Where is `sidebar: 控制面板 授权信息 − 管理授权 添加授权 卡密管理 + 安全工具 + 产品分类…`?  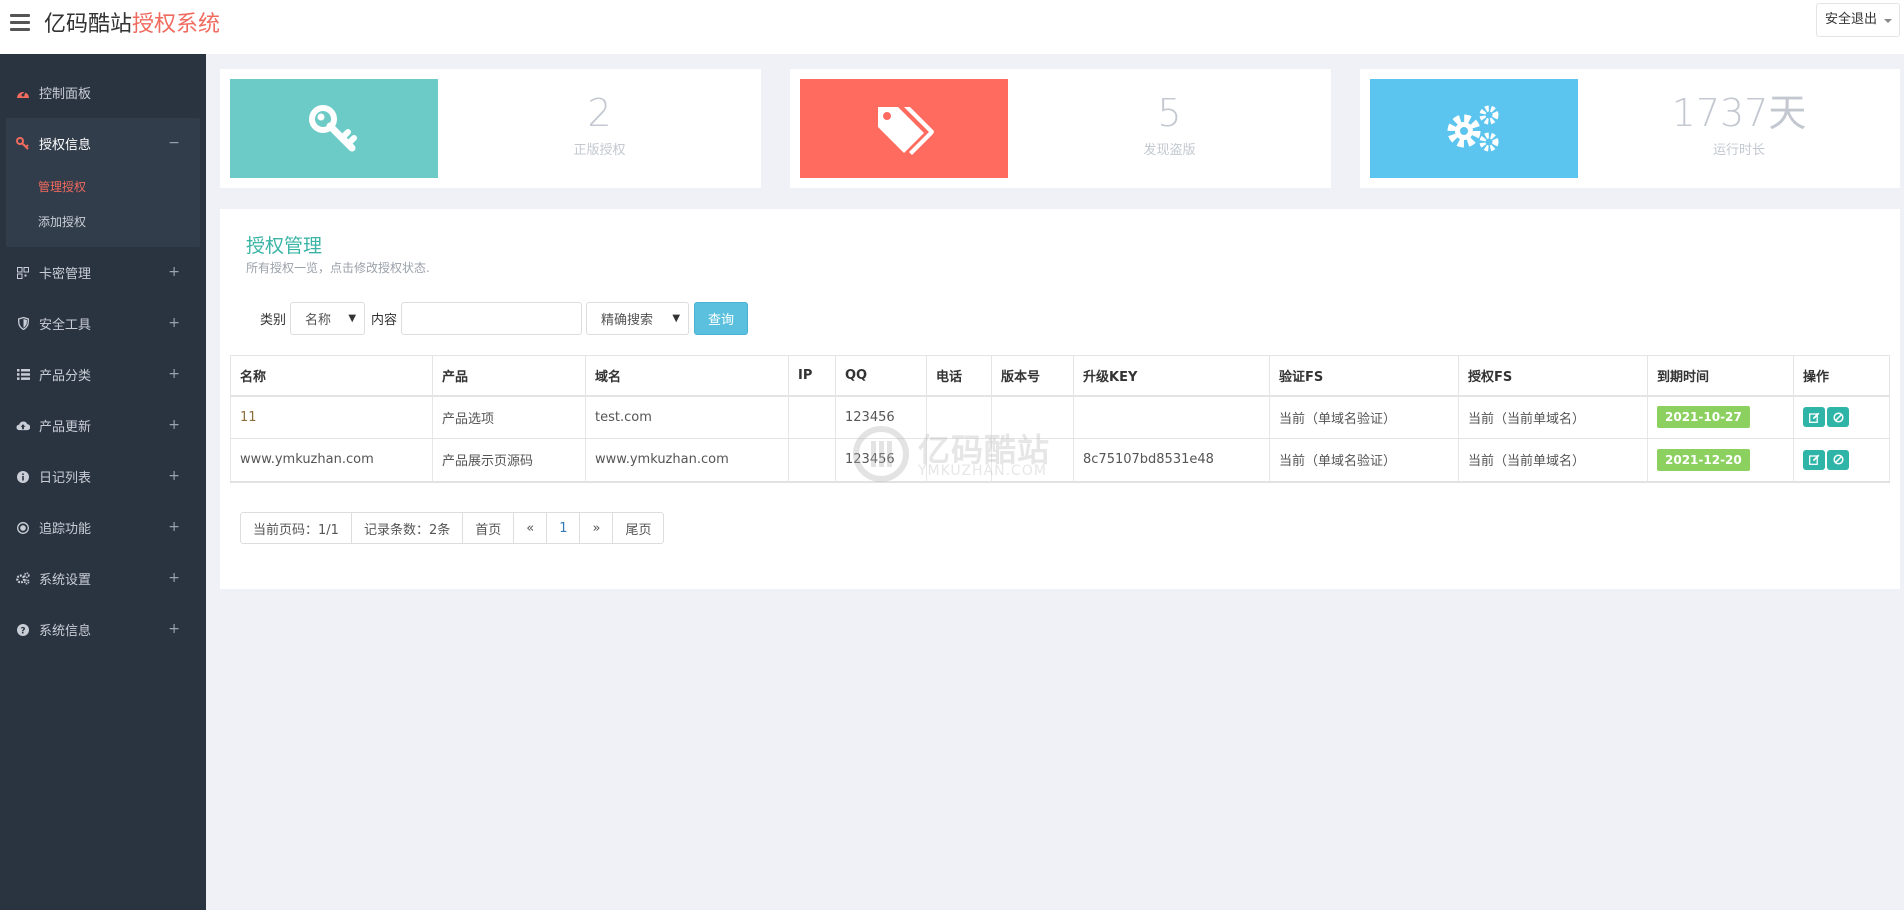
sidebar: 控制面板 授权信息 − 管理授权 添加授权 卡密管理 + 安全工具 + 产品分类… is located at coordinates (103, 482).